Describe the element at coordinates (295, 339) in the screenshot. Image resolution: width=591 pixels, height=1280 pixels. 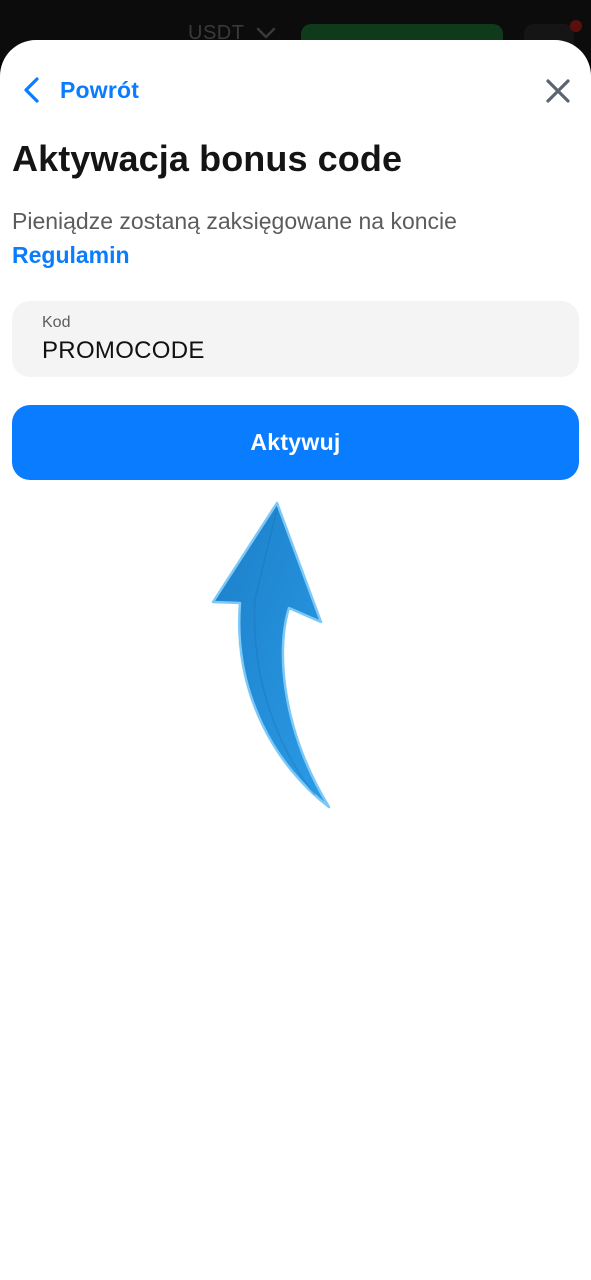
I see `promo-code-field: Kod PROMOCODE` at that location.